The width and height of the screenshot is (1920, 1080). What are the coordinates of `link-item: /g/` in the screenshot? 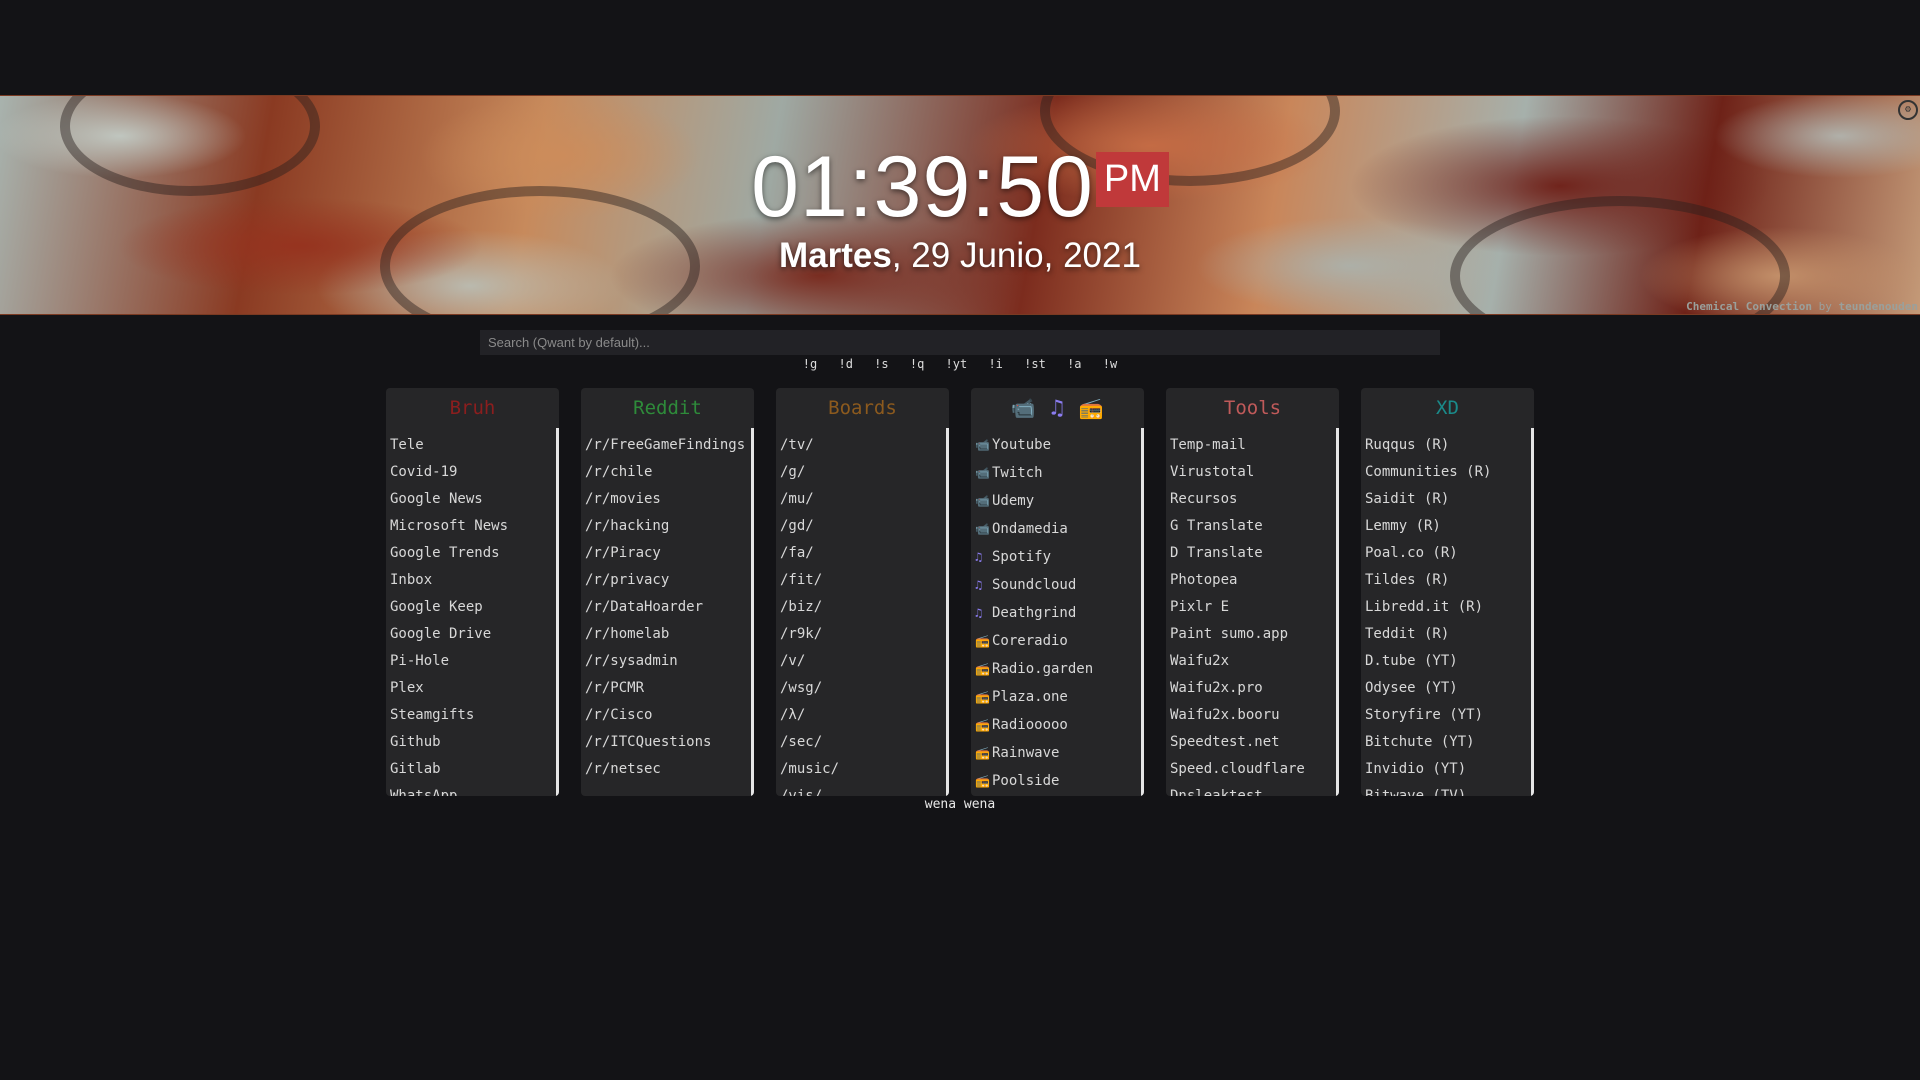 It's located at (861, 472).